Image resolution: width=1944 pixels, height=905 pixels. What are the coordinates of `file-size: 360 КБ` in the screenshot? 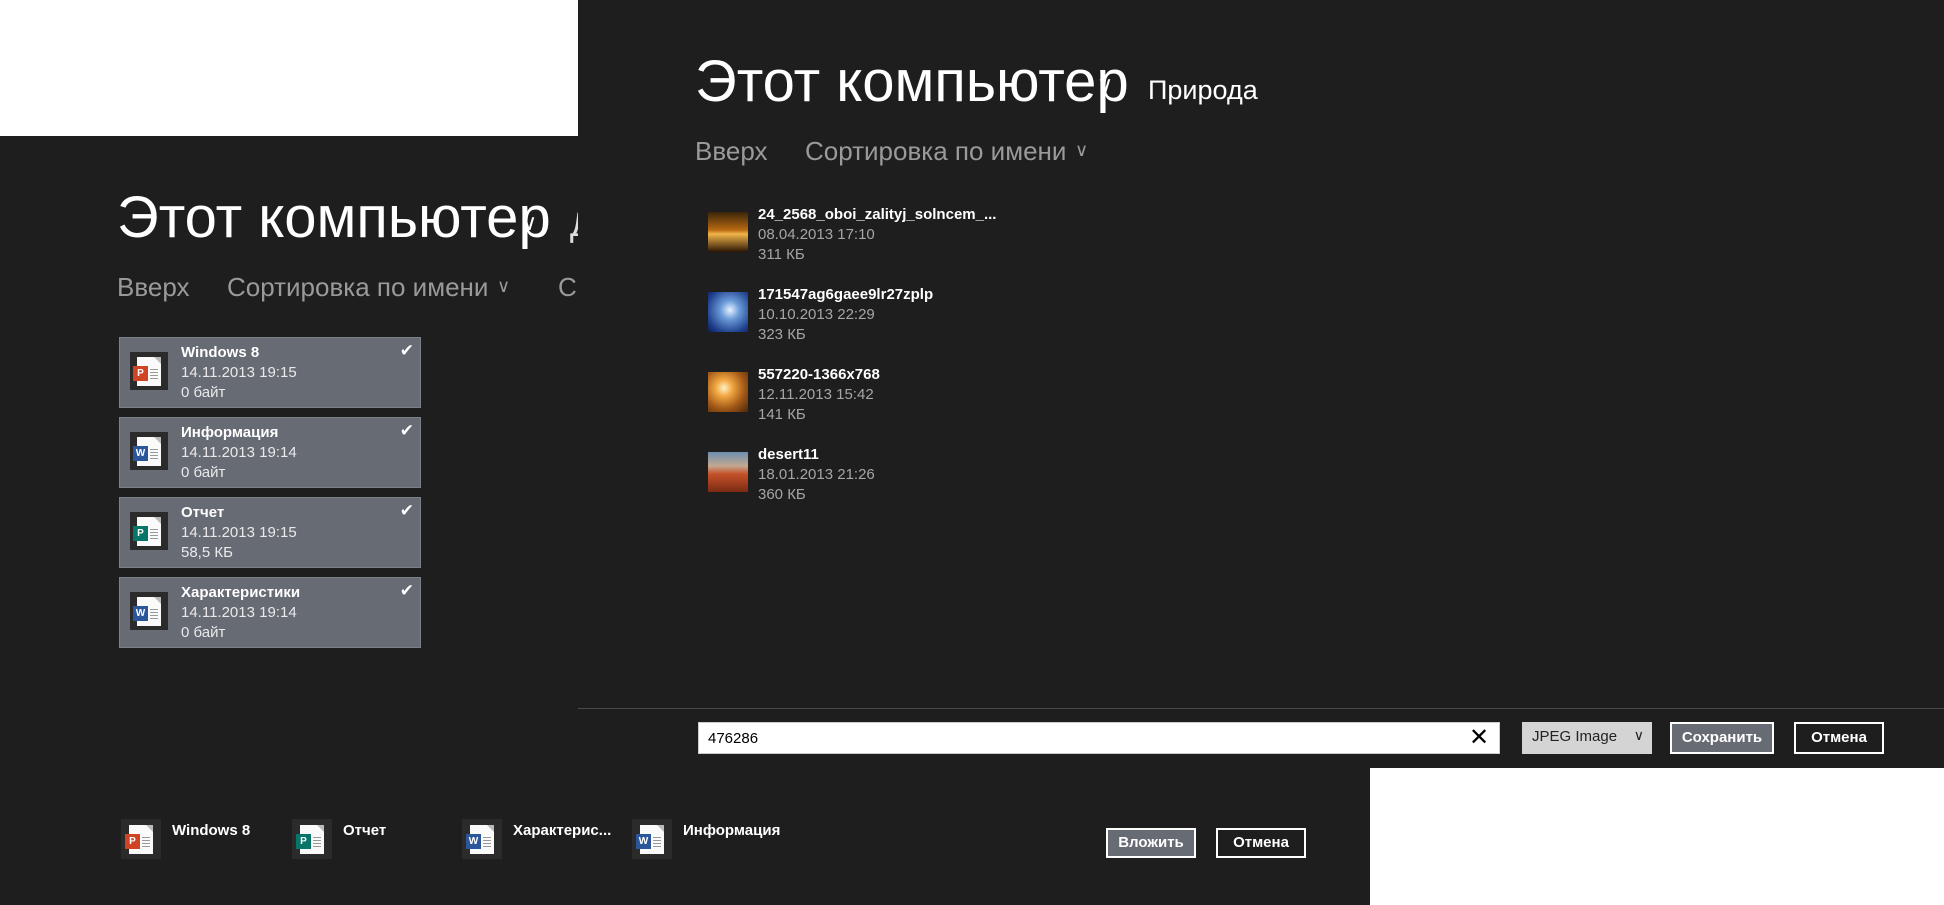 It's located at (782, 494).